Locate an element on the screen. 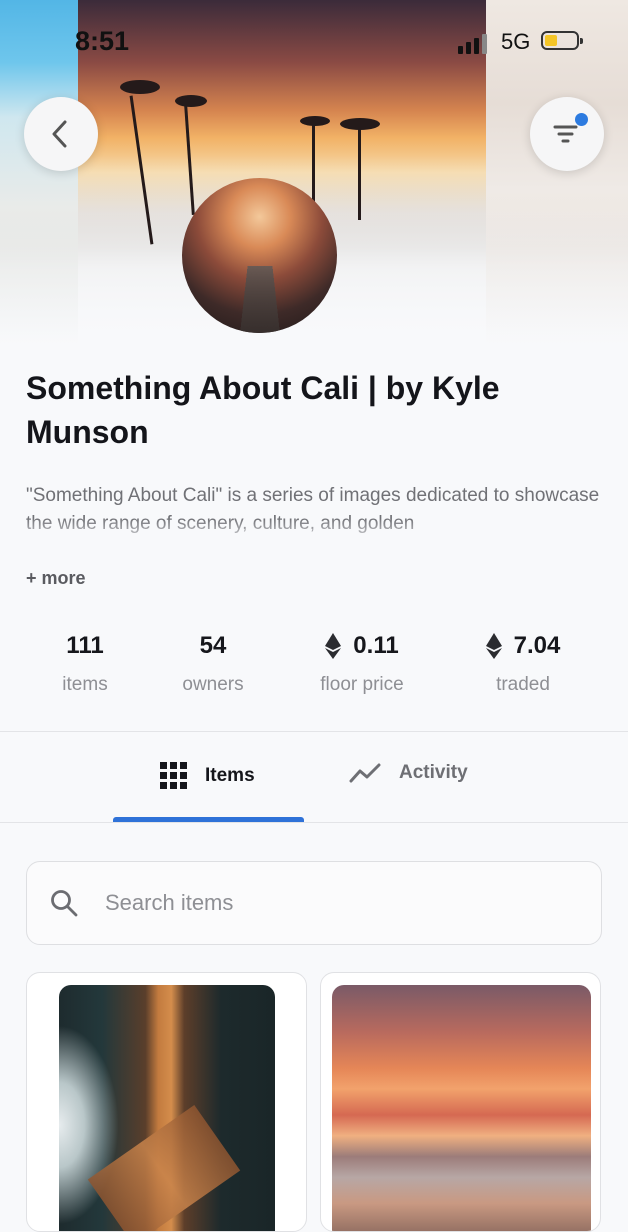  search-input is located at coordinates (325, 903).